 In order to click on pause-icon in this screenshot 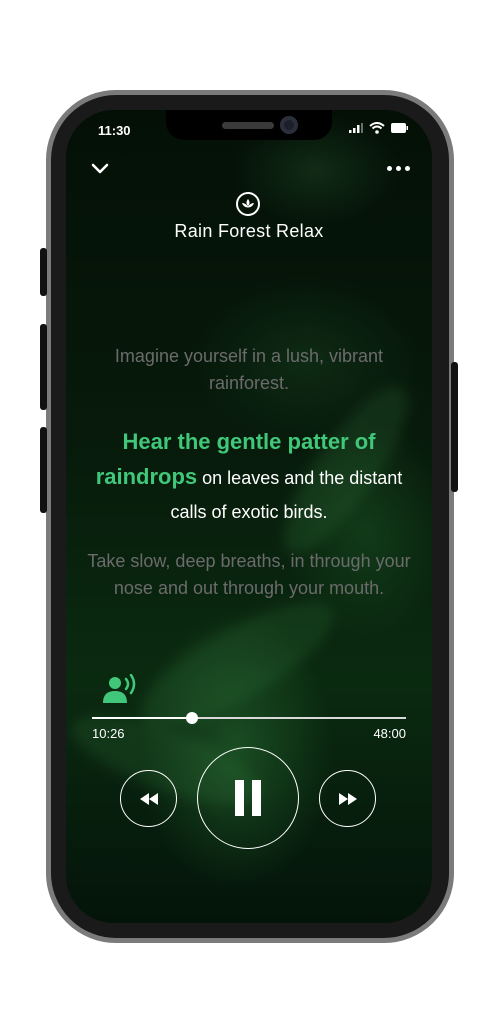, I will do `click(248, 798)`.